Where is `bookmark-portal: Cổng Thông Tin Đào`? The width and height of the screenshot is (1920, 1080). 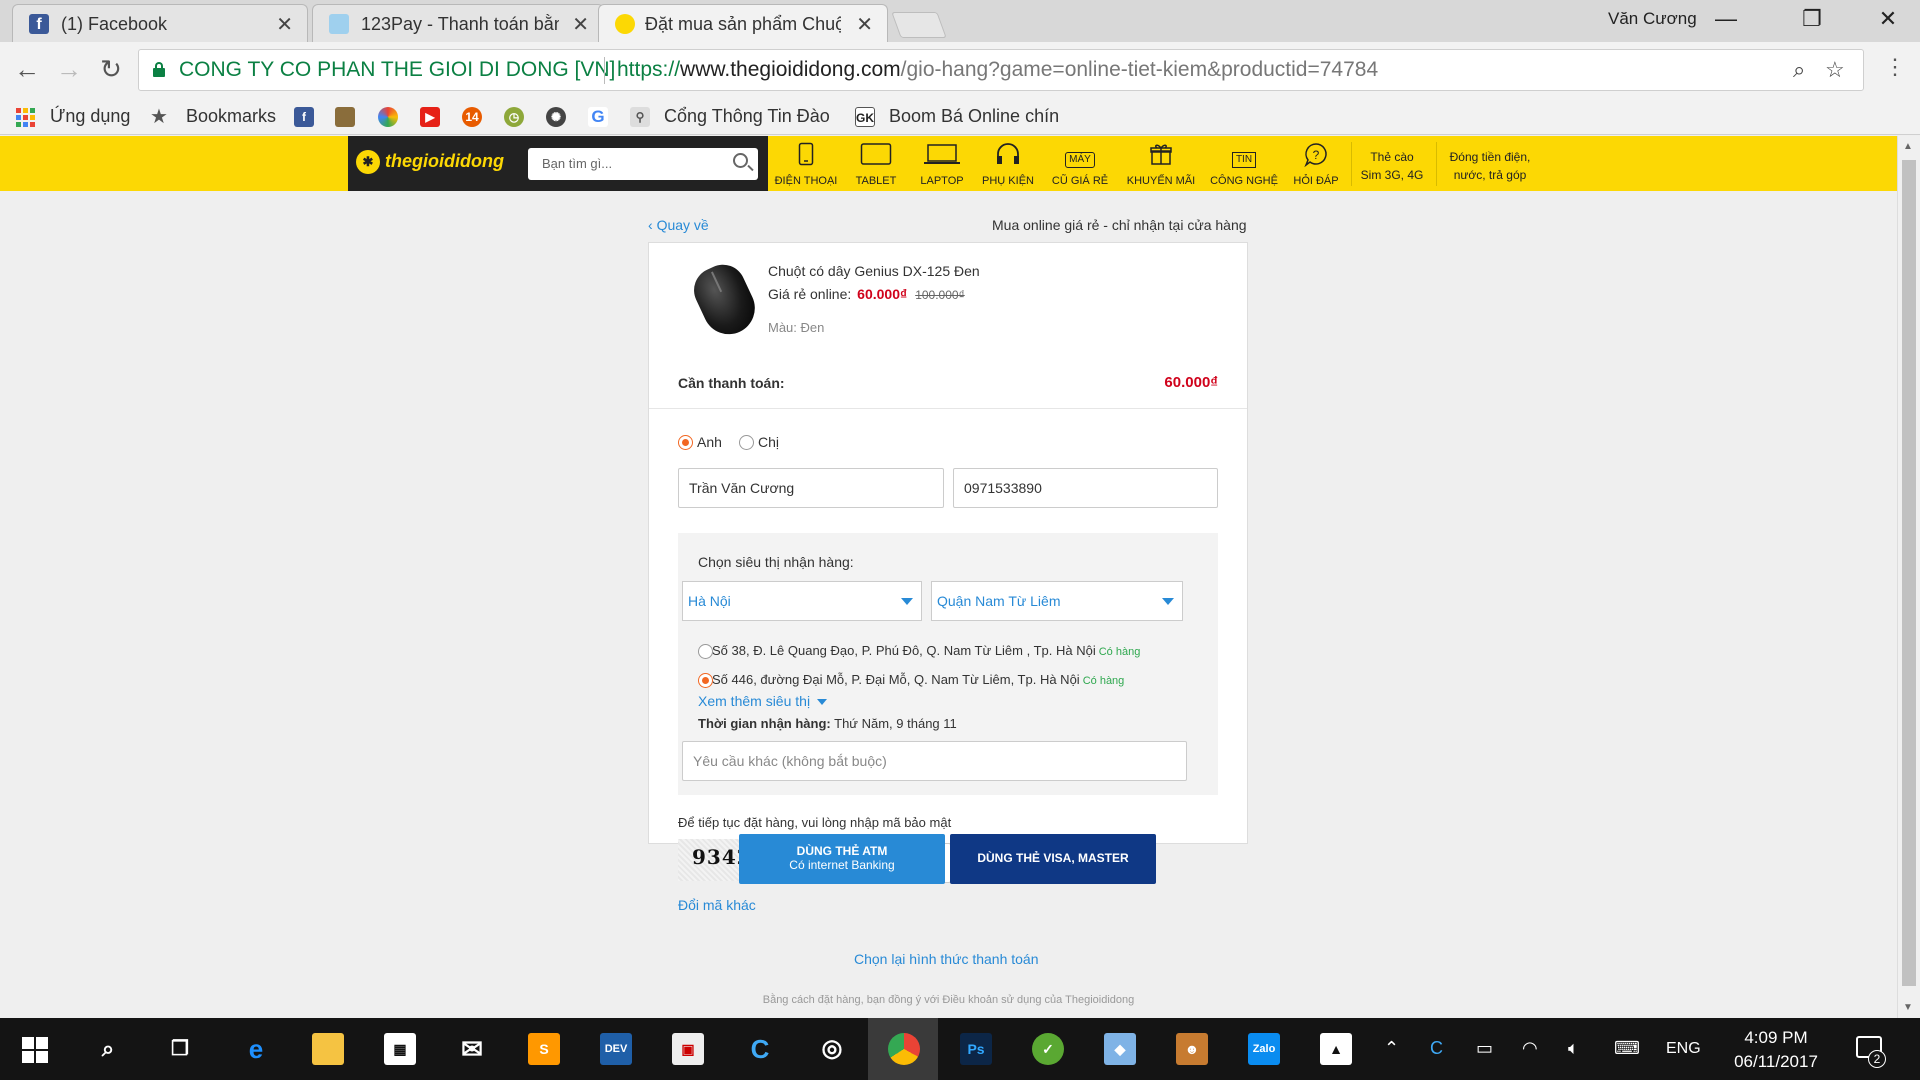 bookmark-portal: Cổng Thông Tin Đào is located at coordinates (747, 116).